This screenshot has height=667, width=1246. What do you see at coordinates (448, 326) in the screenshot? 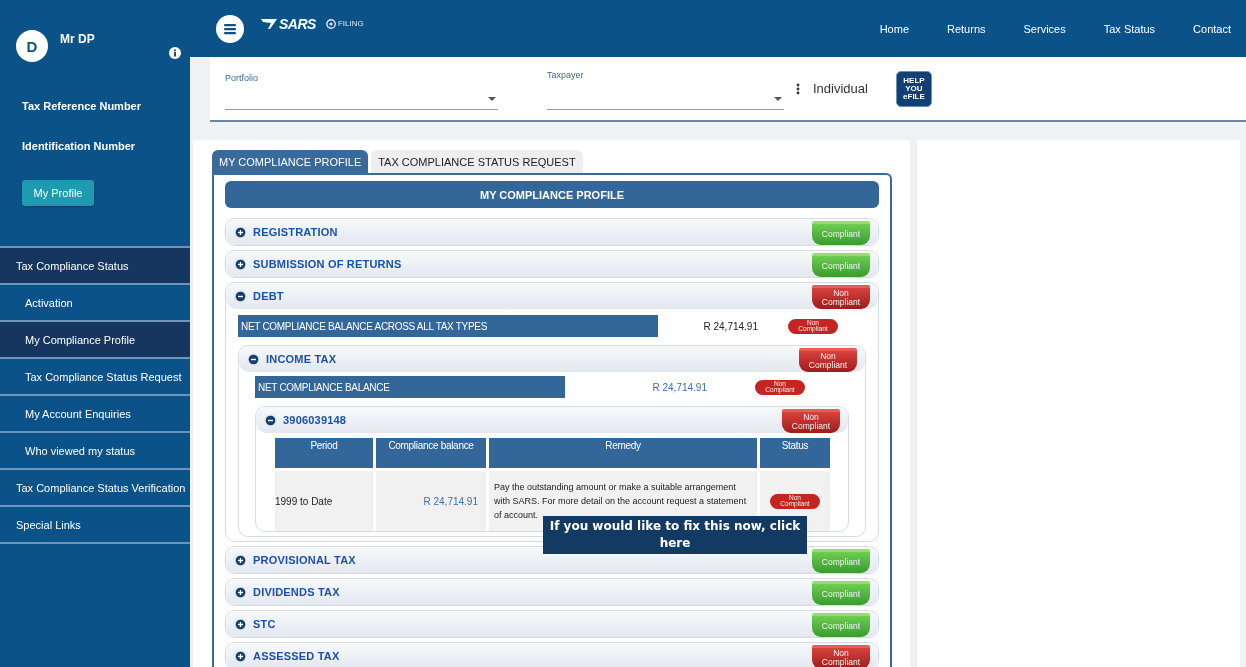
I see `balance-bar: NET COMPLIANCE BALANCE ACROSS ALL TAX TYPES` at bounding box center [448, 326].